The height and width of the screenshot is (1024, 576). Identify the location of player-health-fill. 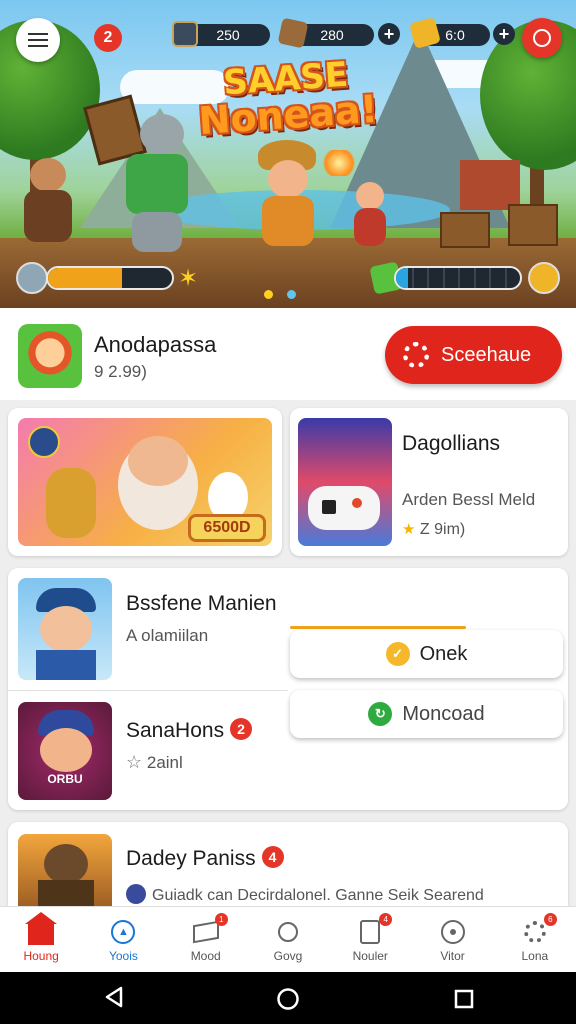
(85, 278).